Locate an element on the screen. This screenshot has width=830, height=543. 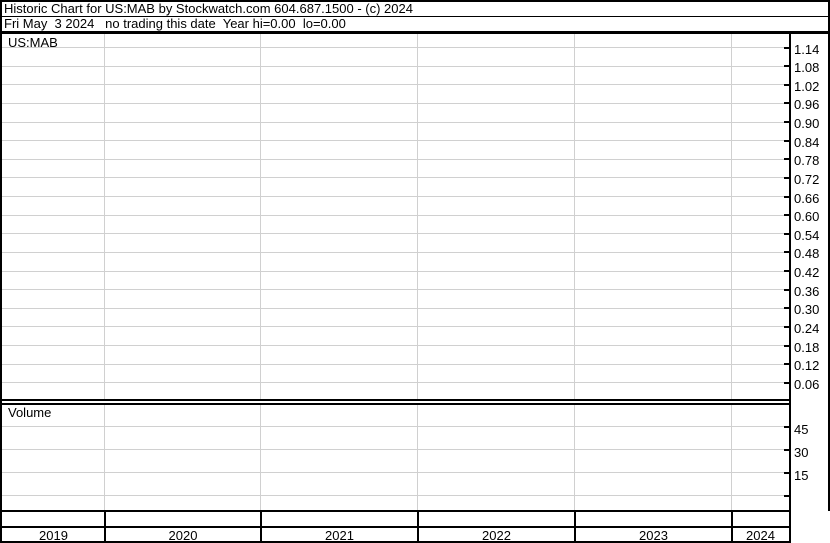
price-axis-label: 0.18 is located at coordinates (807, 347).